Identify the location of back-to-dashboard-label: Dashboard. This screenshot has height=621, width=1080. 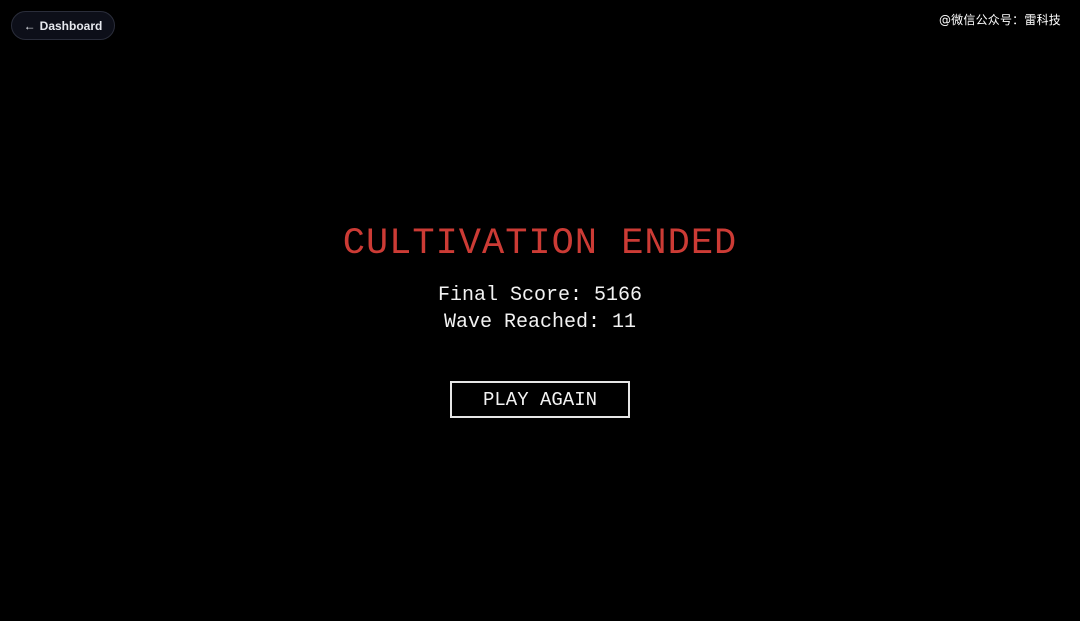
(71, 25).